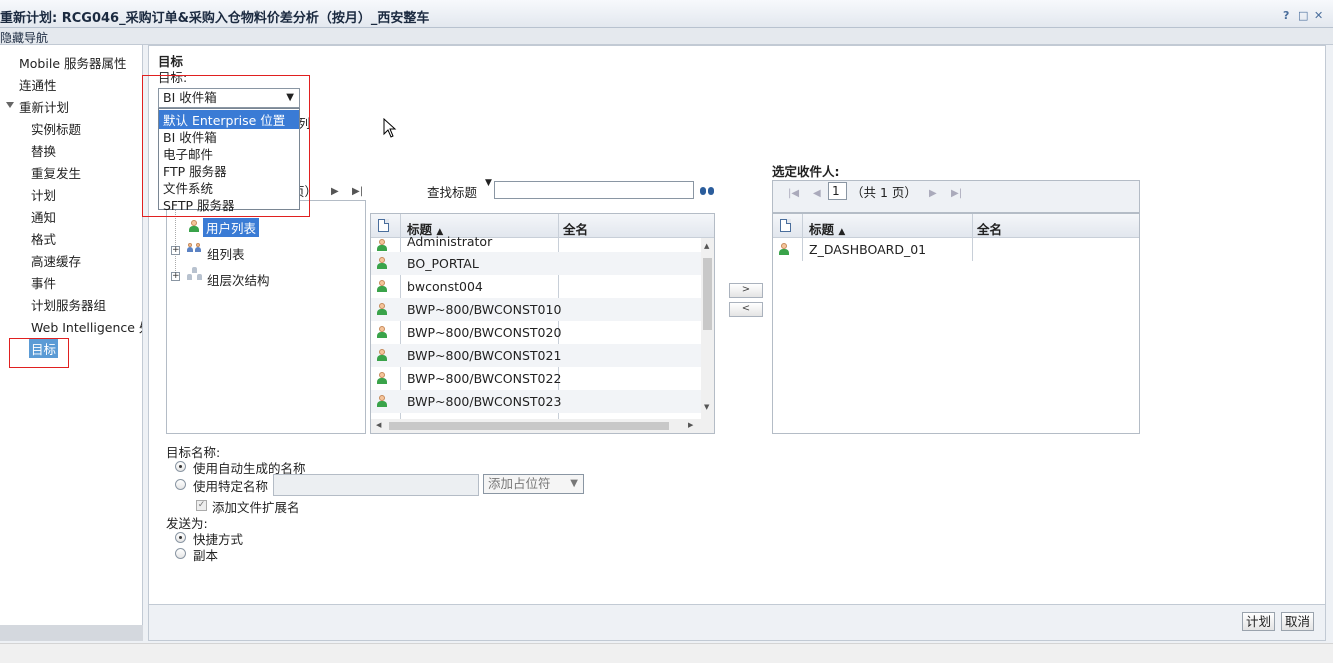 Image resolution: width=1333 pixels, height=663 pixels. Describe the element at coordinates (574, 483) in the screenshot. I see `dropdown-arrow-icon: ▼` at that location.